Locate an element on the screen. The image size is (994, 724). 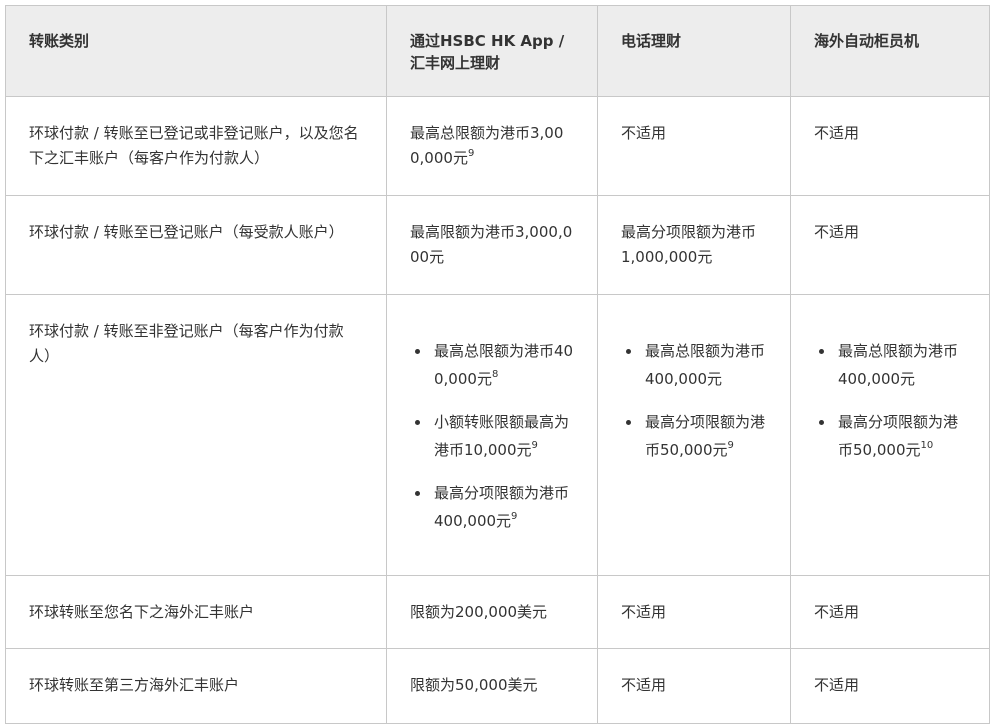
limit-text: 最高总限额为港币3,000,000元 is located at coordinates (487, 145).